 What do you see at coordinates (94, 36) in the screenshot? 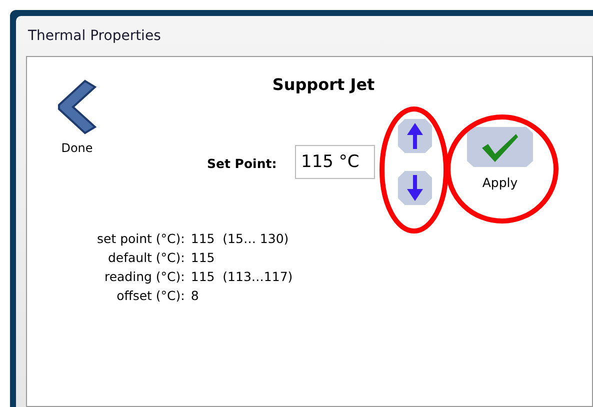
I see `window-title: Thermal Properties` at bounding box center [94, 36].